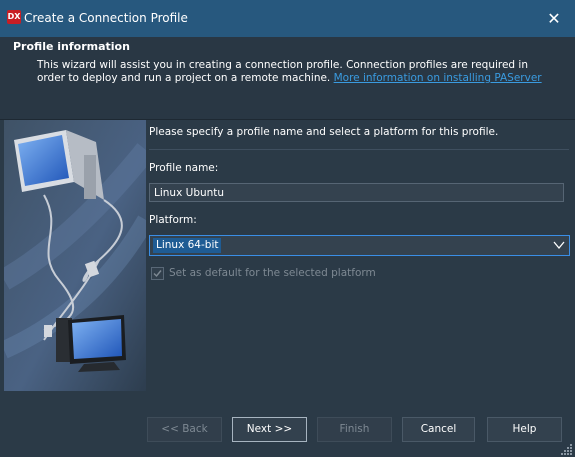  What do you see at coordinates (567, 449) in the screenshot?
I see `resize-grip-icon` at bounding box center [567, 449].